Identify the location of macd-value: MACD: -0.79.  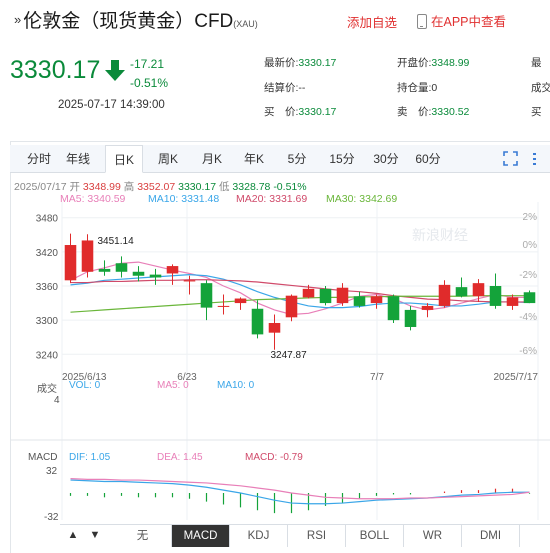
(274, 457).